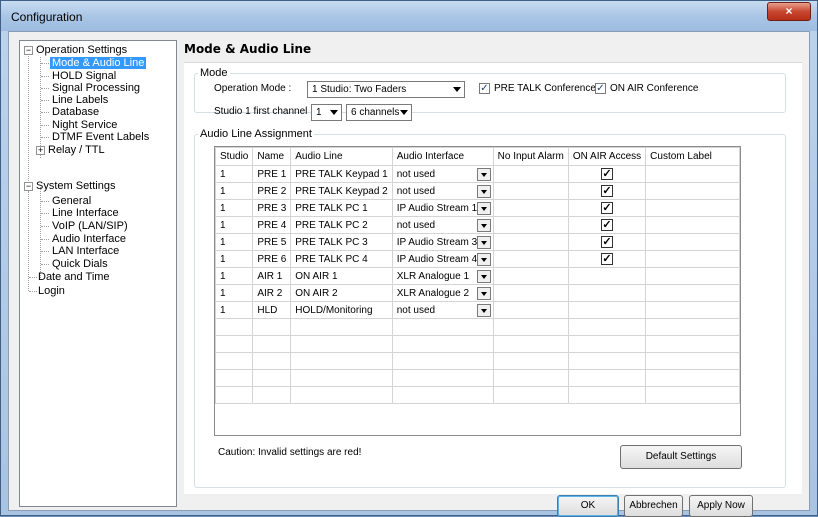  What do you see at coordinates (272, 191) in the screenshot?
I see `cell-name: PRE 2` at bounding box center [272, 191].